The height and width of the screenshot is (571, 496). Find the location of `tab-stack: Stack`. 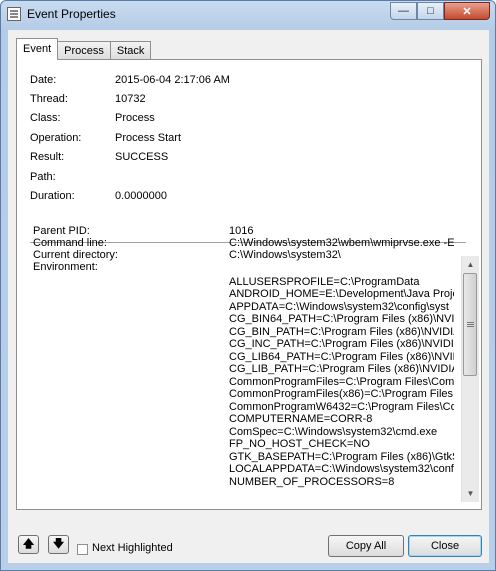

tab-stack: Stack is located at coordinates (130, 50).